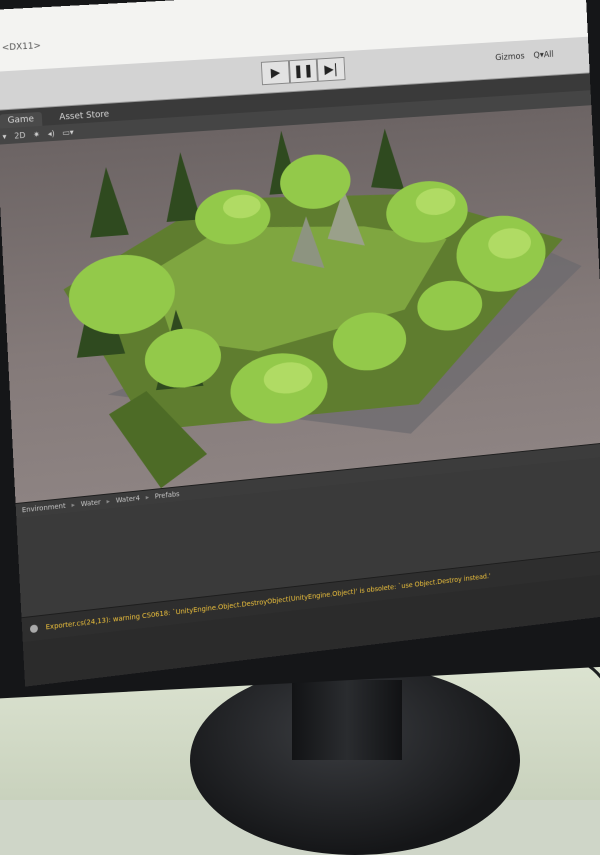 The width and height of the screenshot is (600, 855). Describe the element at coordinates (50, 132) in the screenshot. I see `audio-icon: ◂)` at that location.